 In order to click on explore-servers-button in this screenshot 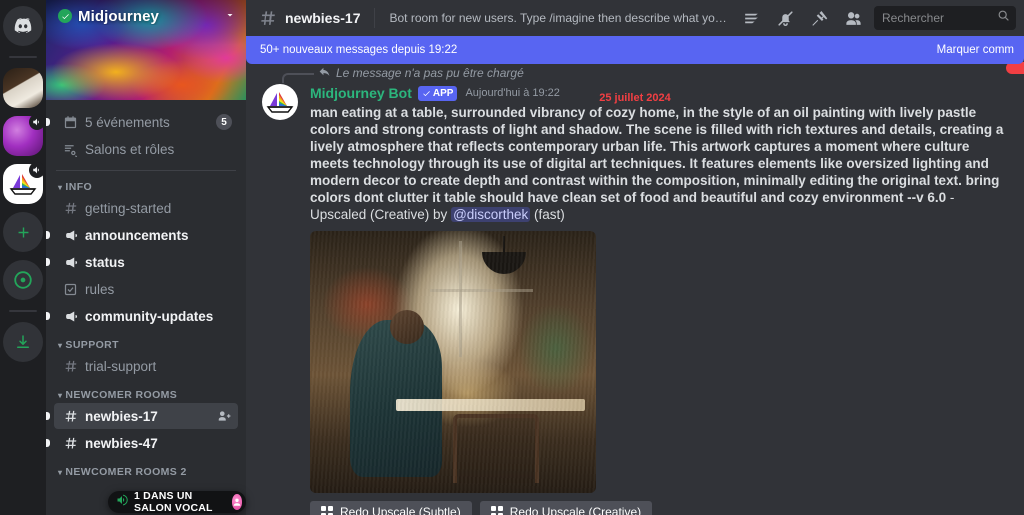, I will do `click(23, 280)`.